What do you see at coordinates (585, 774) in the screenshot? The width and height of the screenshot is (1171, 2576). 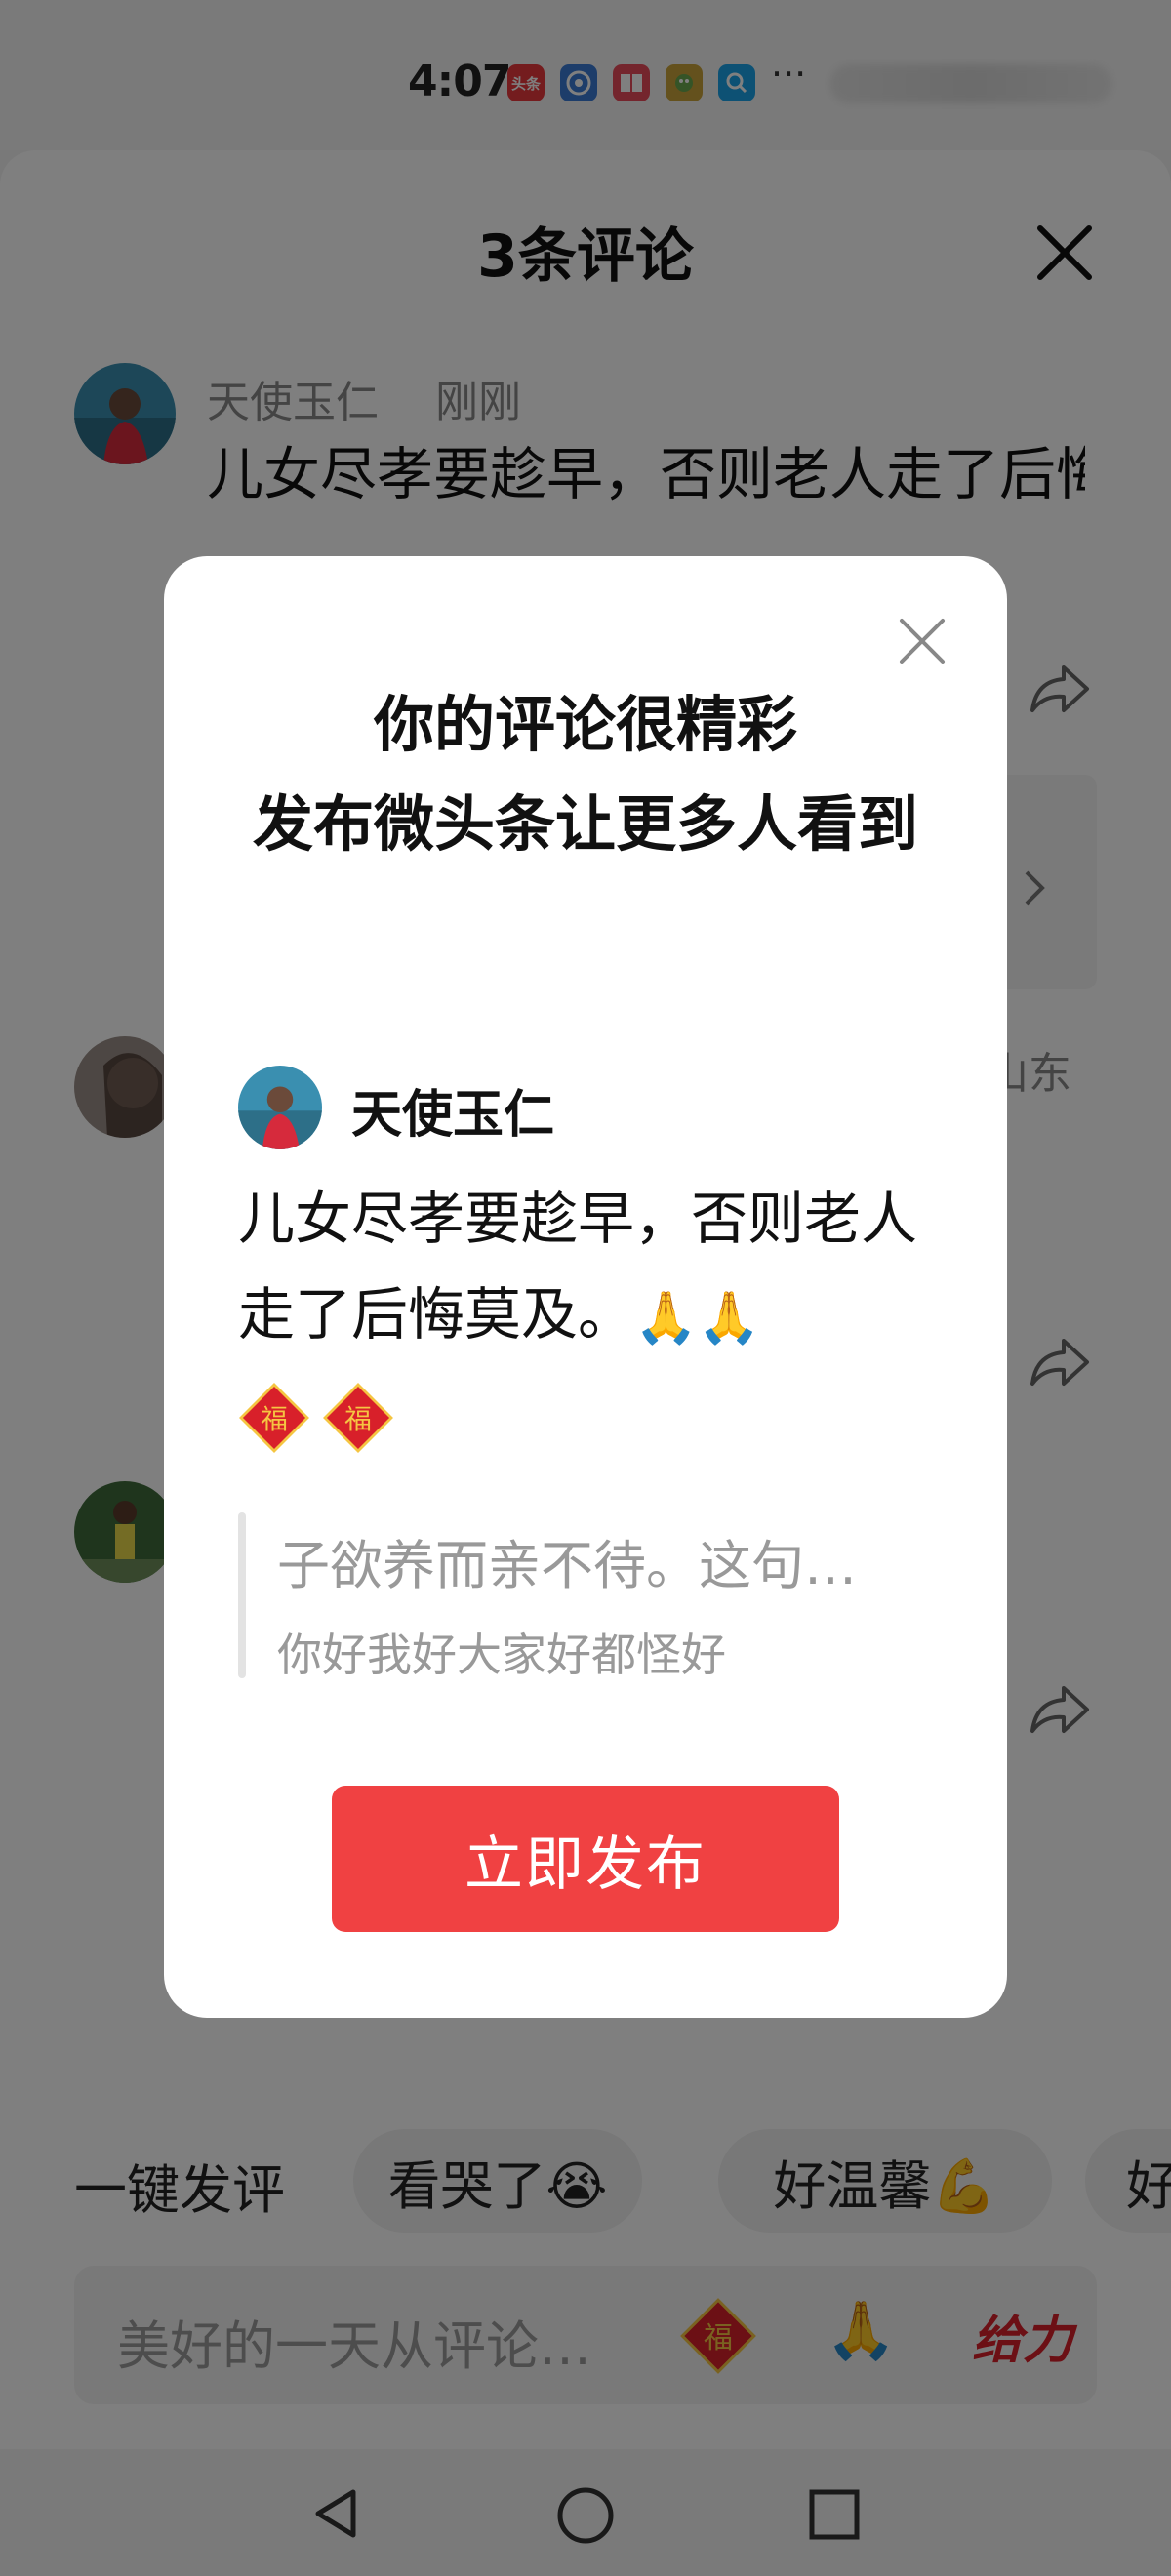 I see `dialog-title: 你的评论很精彩 发布微头条让更多人看到` at bounding box center [585, 774].